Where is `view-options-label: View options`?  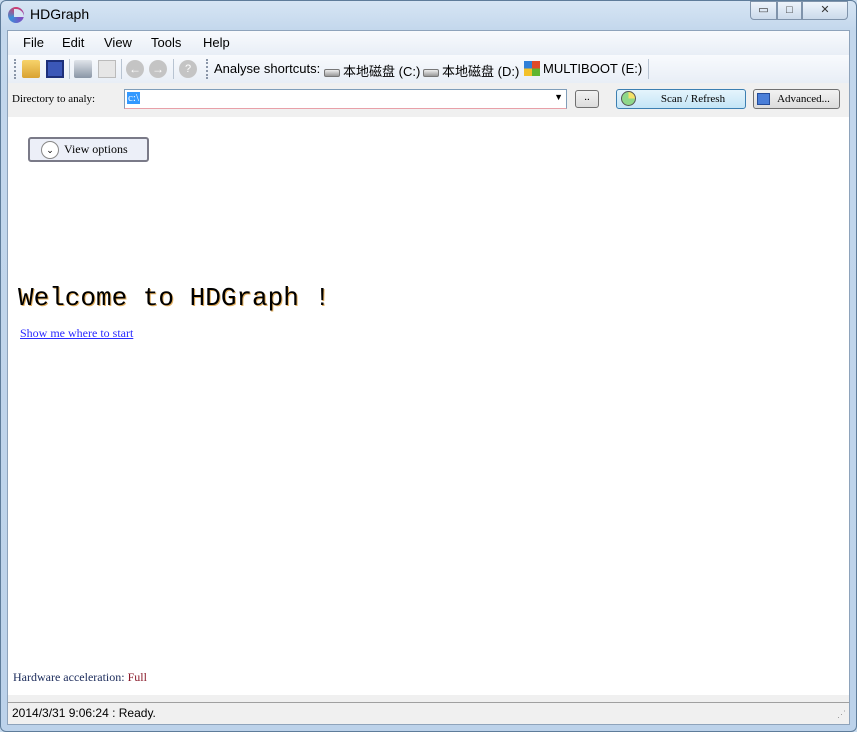
view-options-label: View options is located at coordinates (96, 149).